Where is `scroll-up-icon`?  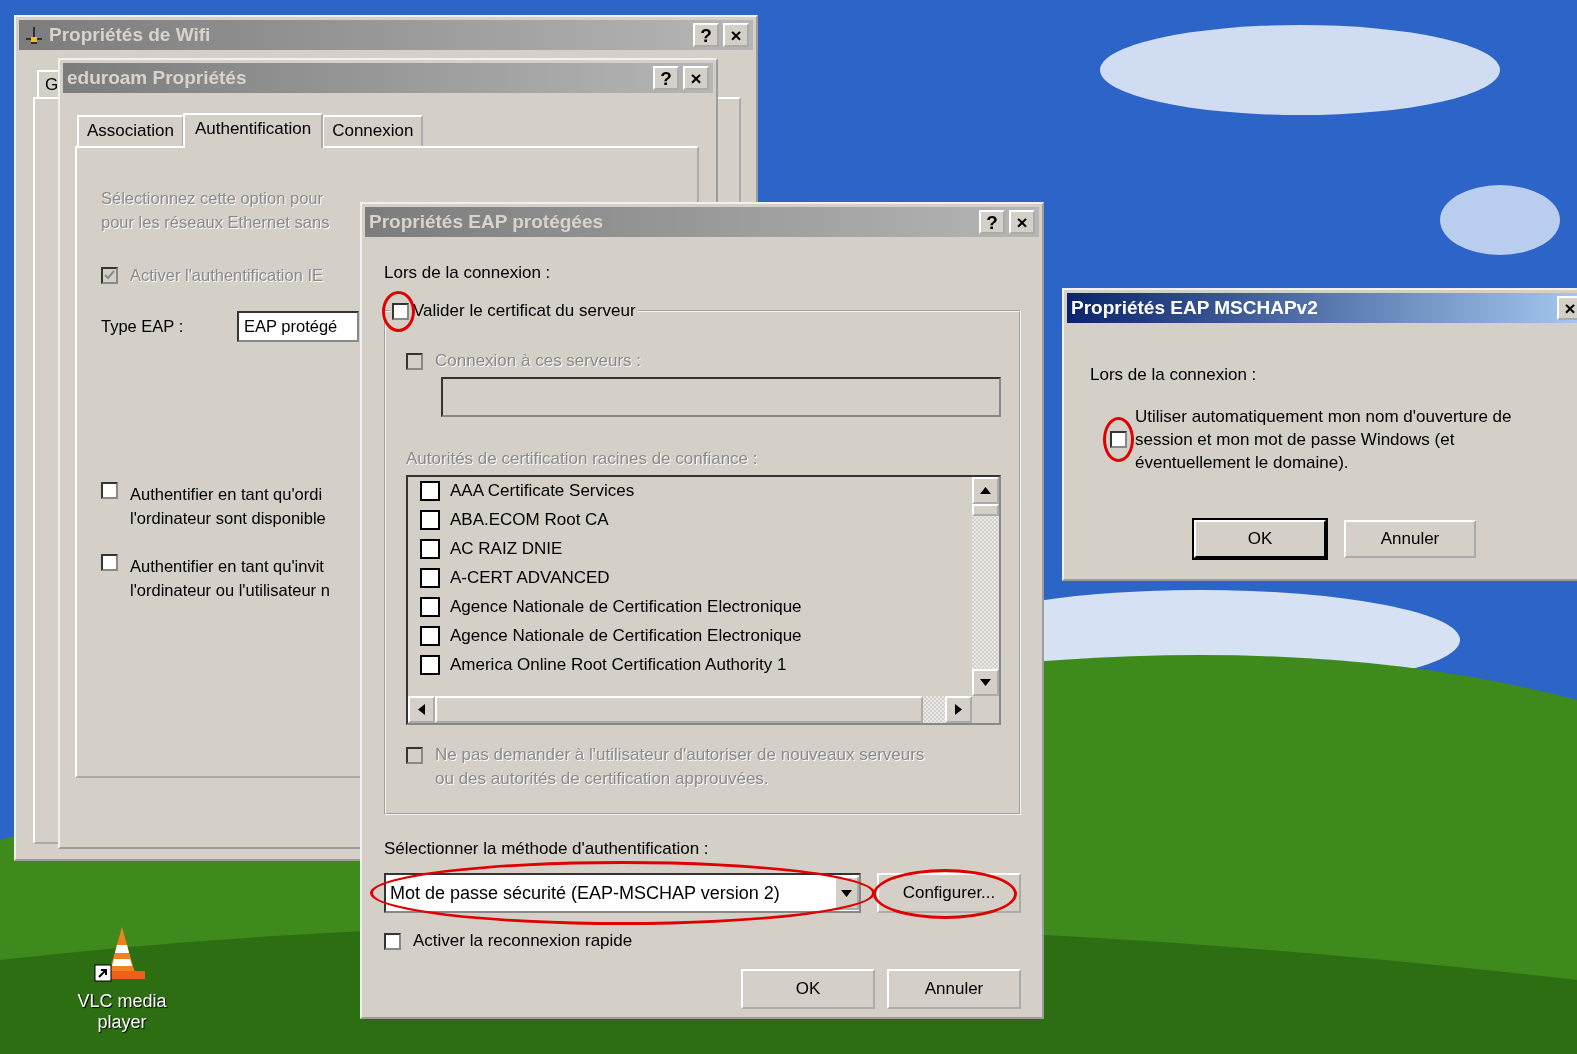 scroll-up-icon is located at coordinates (985, 490).